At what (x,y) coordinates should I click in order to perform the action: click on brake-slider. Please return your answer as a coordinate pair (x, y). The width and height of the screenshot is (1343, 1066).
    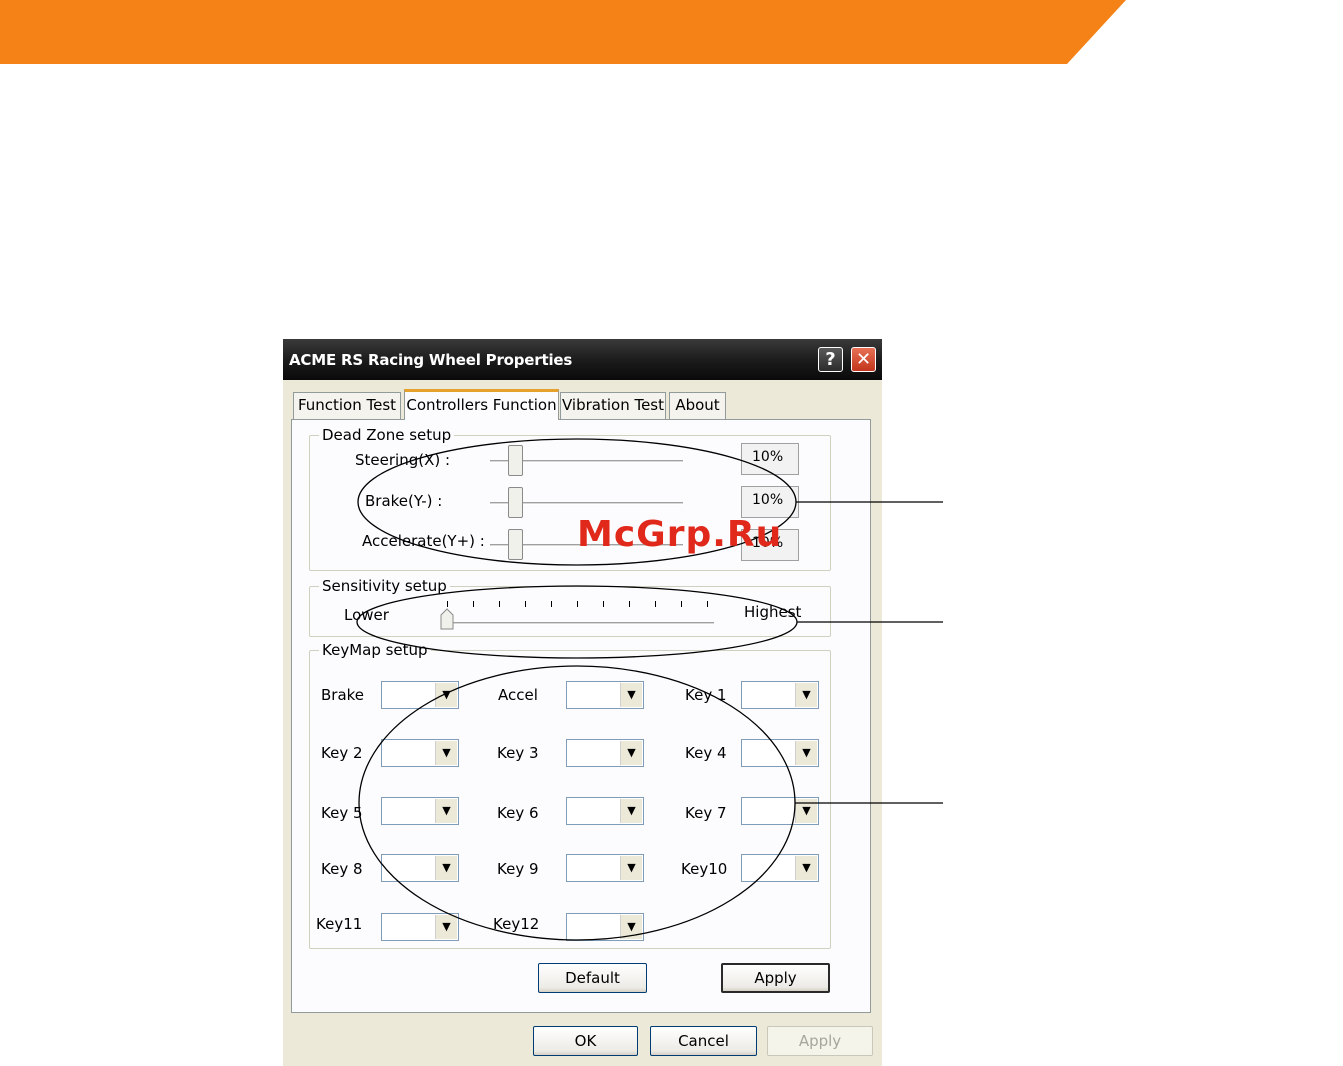
    Looking at the image, I should click on (515, 502).